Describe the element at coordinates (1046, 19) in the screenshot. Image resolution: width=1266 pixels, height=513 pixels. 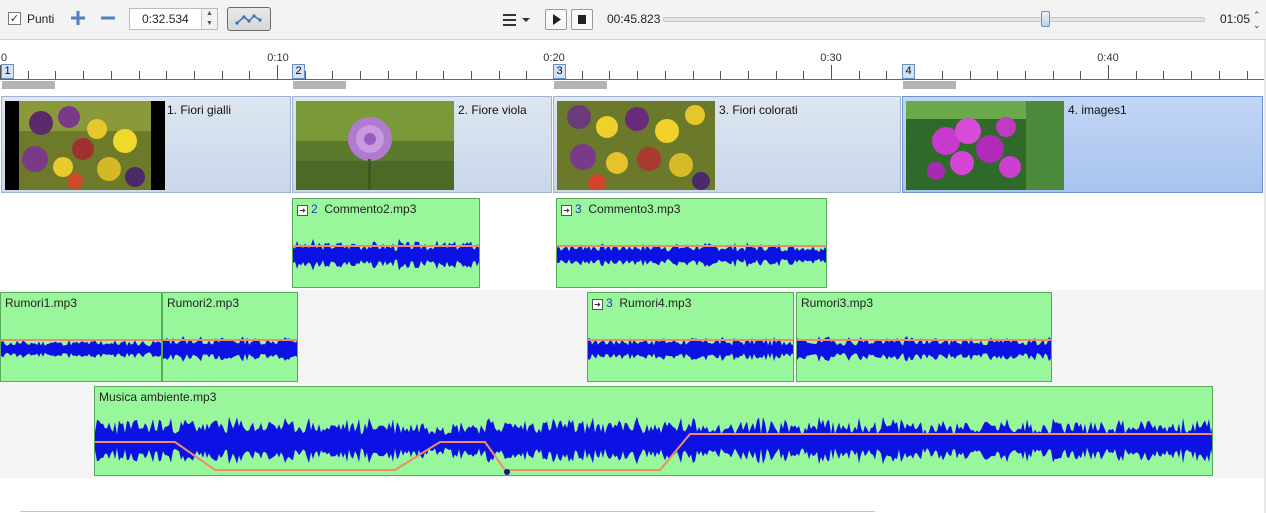
I see `seek-slider-thumb` at that location.